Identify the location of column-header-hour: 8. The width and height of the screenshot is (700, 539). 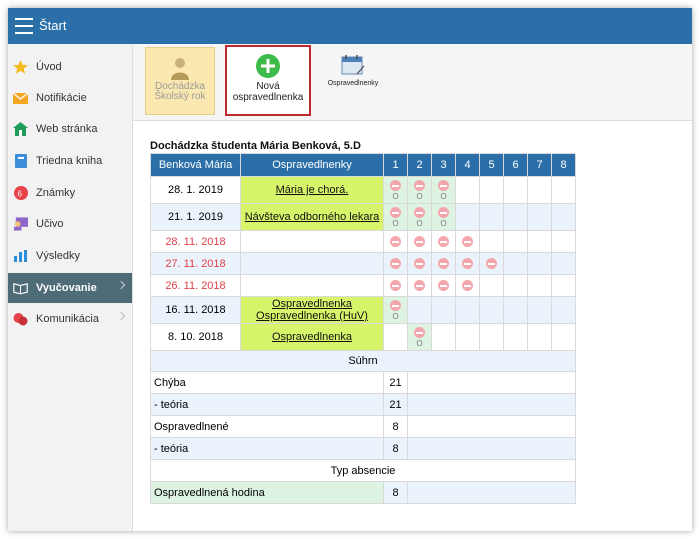
(563, 165).